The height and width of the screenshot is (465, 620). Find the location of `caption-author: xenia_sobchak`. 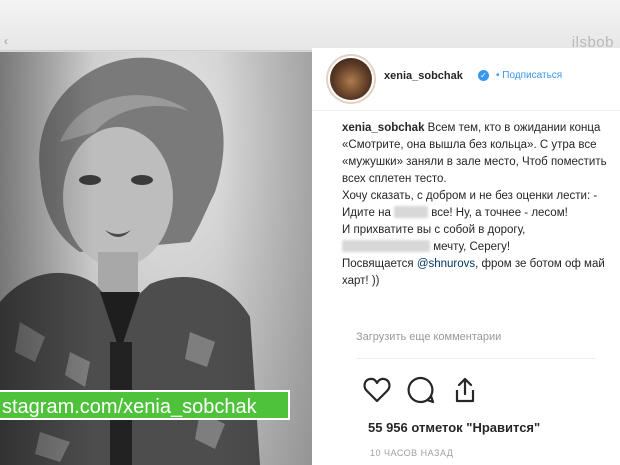

caption-author: xenia_sobchak is located at coordinates (383, 128).